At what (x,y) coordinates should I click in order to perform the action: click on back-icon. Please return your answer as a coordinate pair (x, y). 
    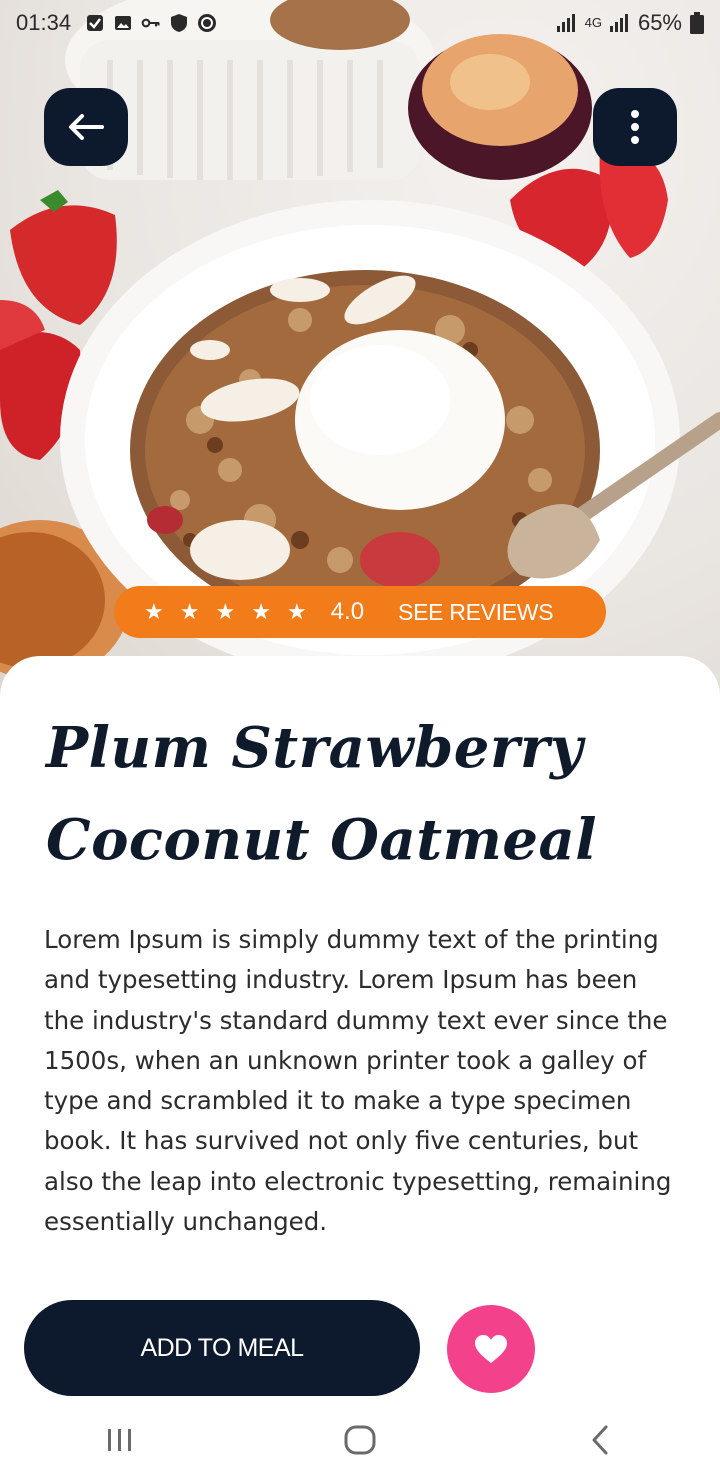
    Looking at the image, I should click on (600, 1440).